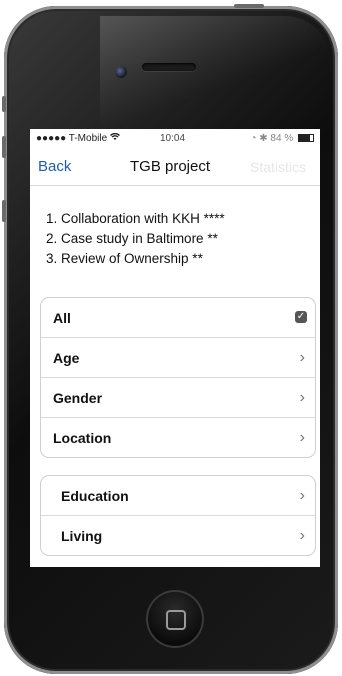 The height and width of the screenshot is (676, 342). What do you see at coordinates (62, 318) in the screenshot?
I see `filter-label: All` at bounding box center [62, 318].